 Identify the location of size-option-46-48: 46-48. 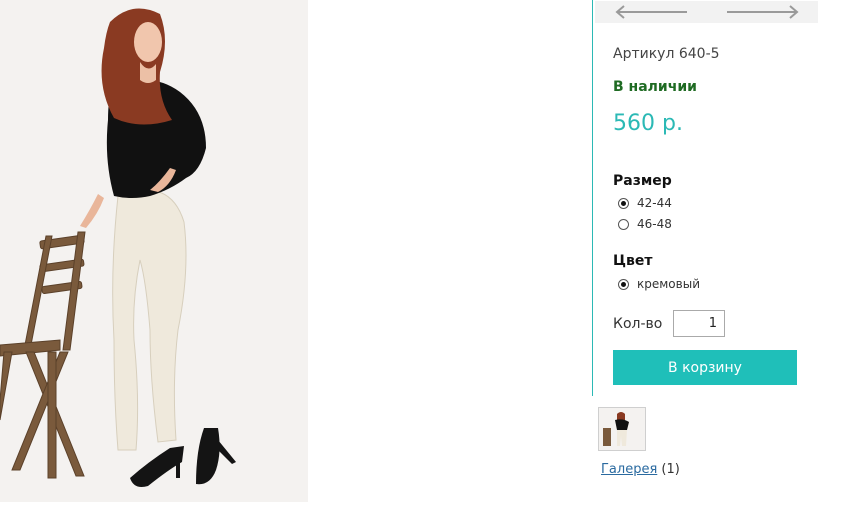
(645, 224).